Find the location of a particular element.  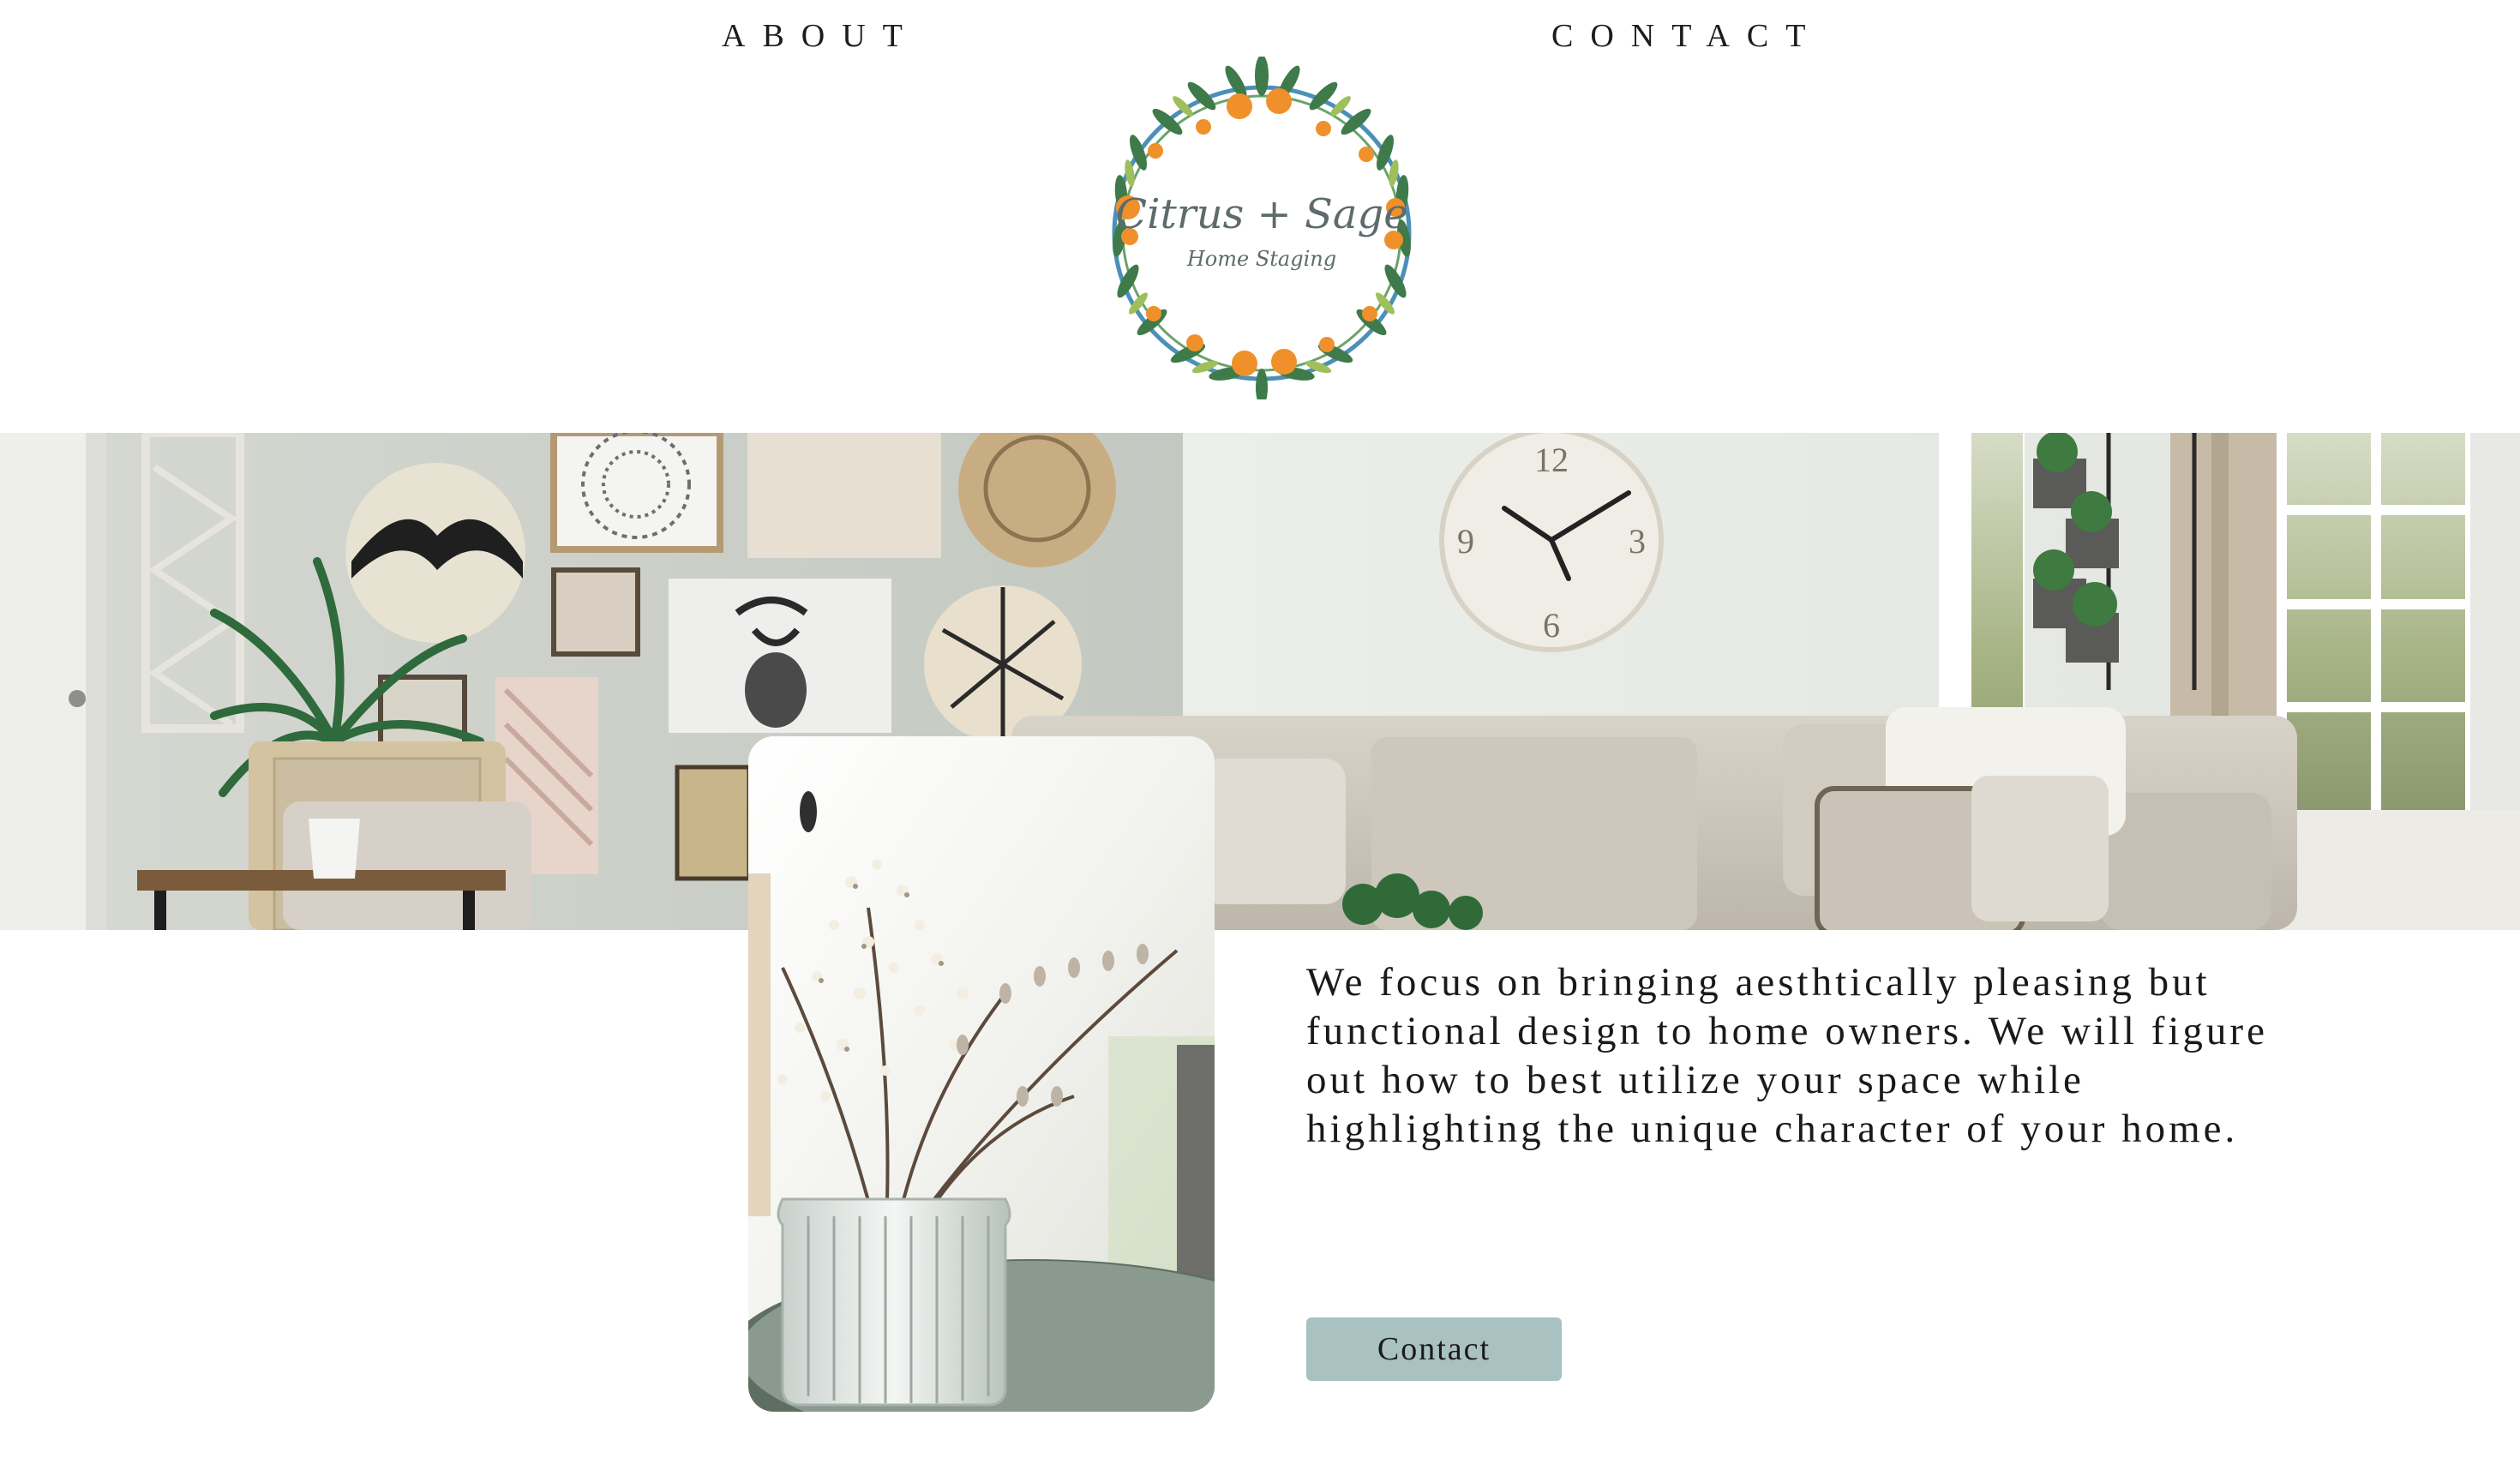

nav-contact-link: CONTACT is located at coordinates (1686, 36).